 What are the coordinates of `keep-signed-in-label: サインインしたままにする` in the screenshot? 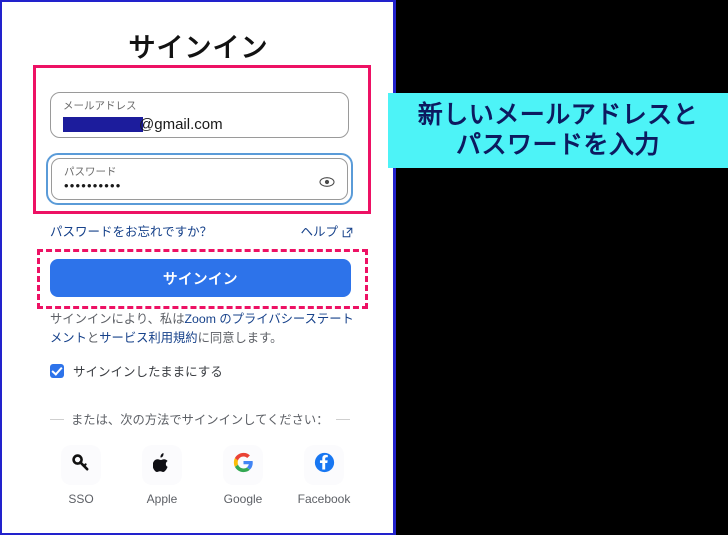 It's located at (148, 372).